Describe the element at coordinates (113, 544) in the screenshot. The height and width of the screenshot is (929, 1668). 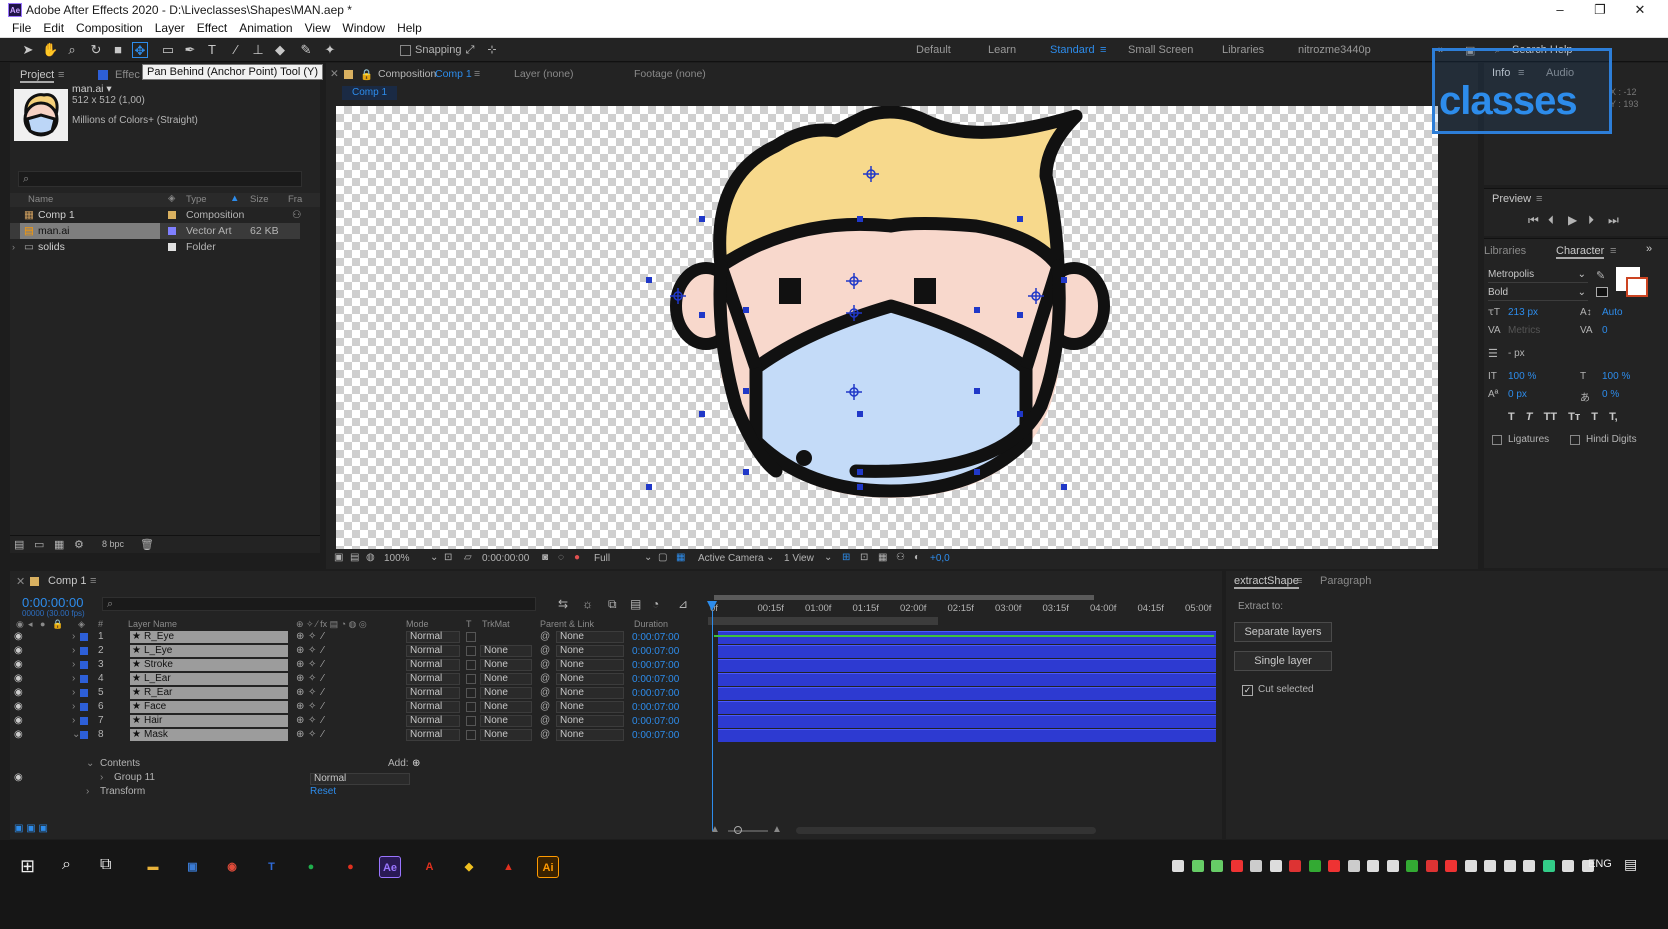
I see `bpc-button: 8 bpc` at that location.